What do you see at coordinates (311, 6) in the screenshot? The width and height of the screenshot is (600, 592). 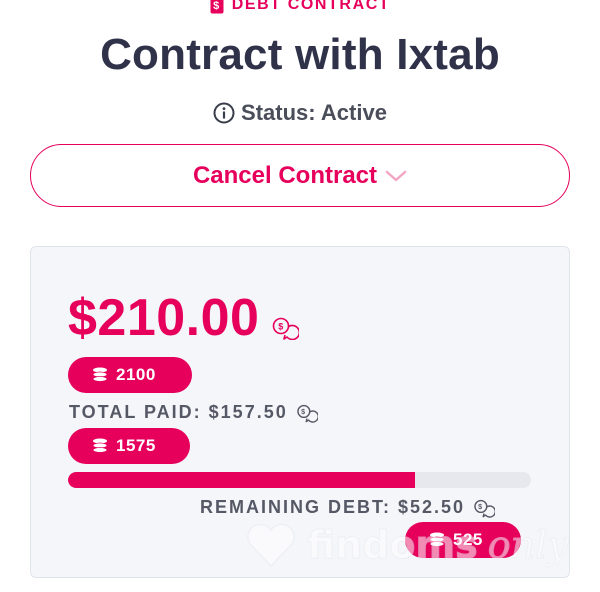 I see `eyebrow-label: DEBT CONTRACT` at bounding box center [311, 6].